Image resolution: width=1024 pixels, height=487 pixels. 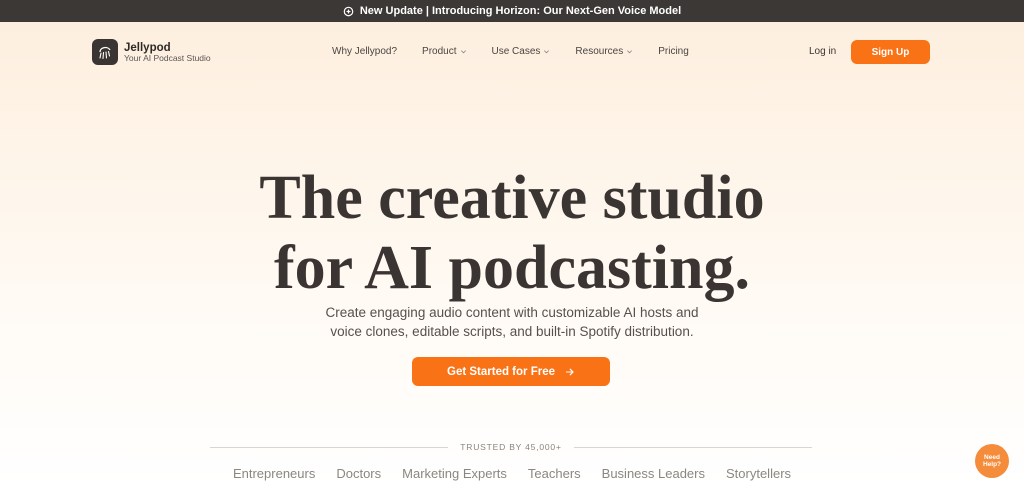 I want to click on trusted-by-divider: TRUSTED BY 45,000+, so click(x=511, y=447).